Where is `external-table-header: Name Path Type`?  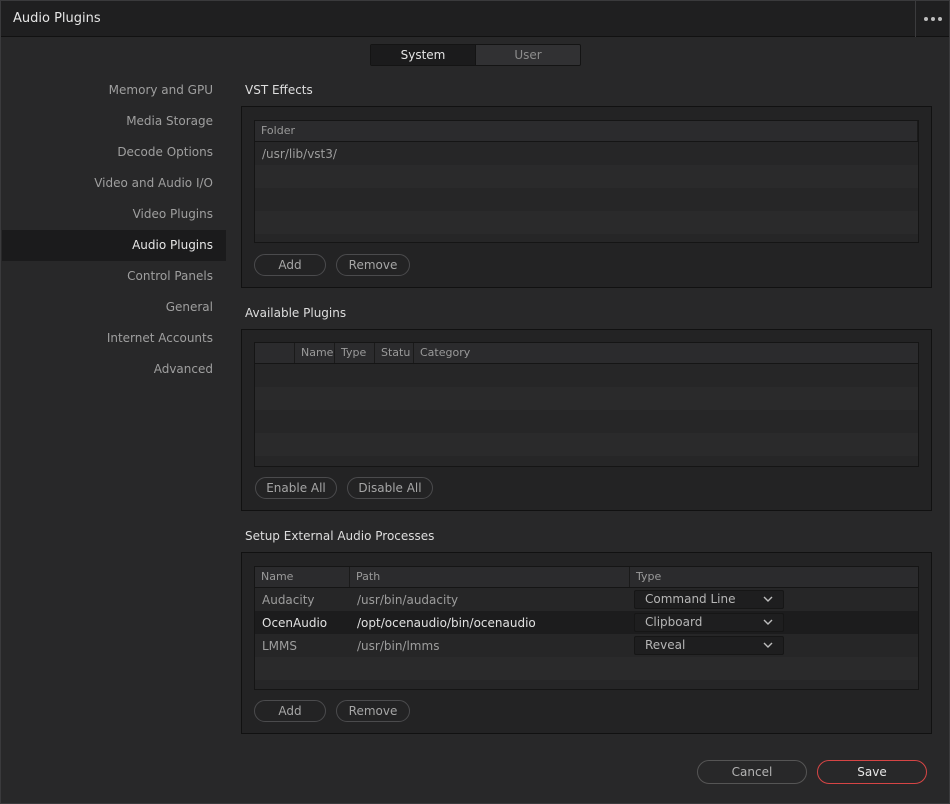 external-table-header: Name Path Type is located at coordinates (586, 577).